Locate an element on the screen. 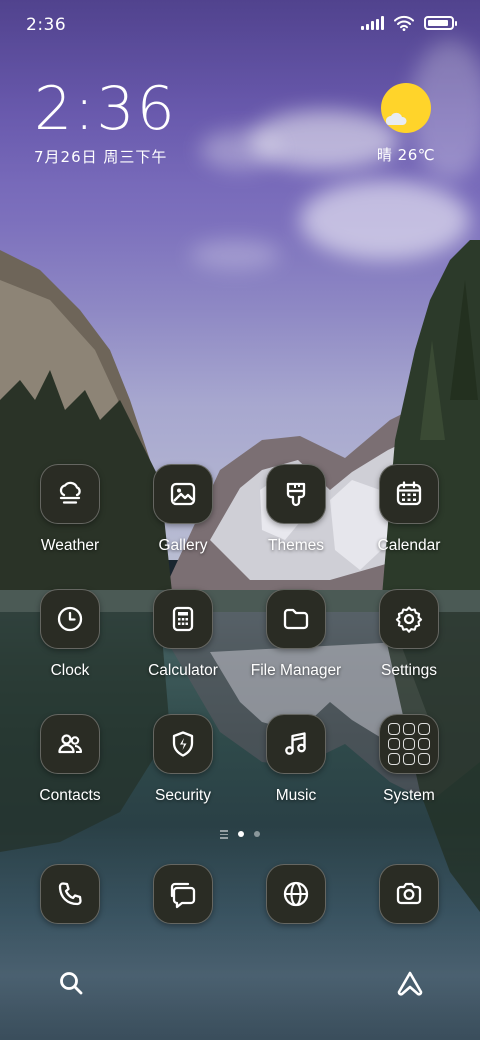 This screenshot has width=480, height=1040. app-clock: Clock is located at coordinates (70, 634).